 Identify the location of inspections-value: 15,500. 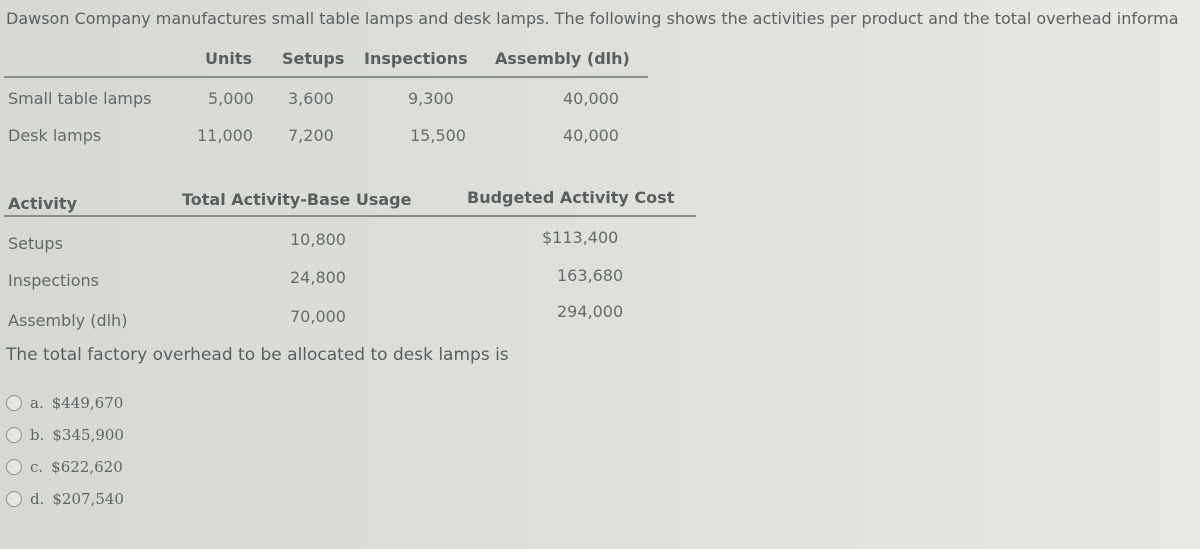
(438, 135).